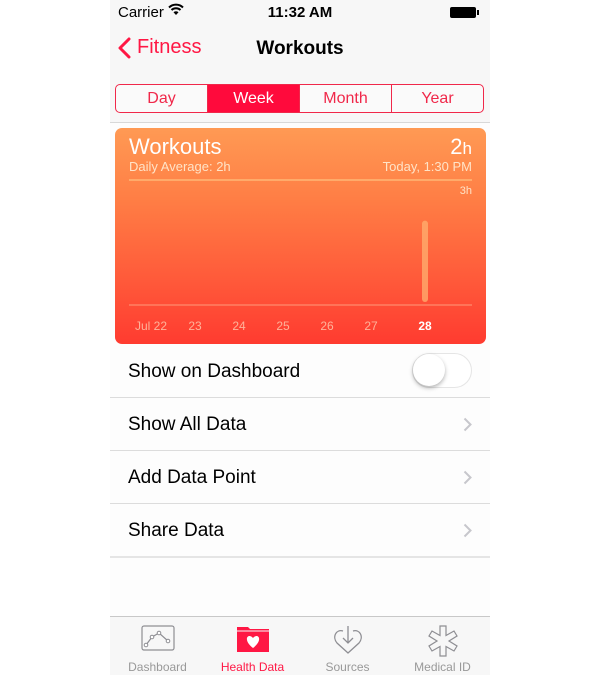 The width and height of the screenshot is (600, 675). What do you see at coordinates (252, 639) in the screenshot?
I see `health-data-folder-heart-icon` at bounding box center [252, 639].